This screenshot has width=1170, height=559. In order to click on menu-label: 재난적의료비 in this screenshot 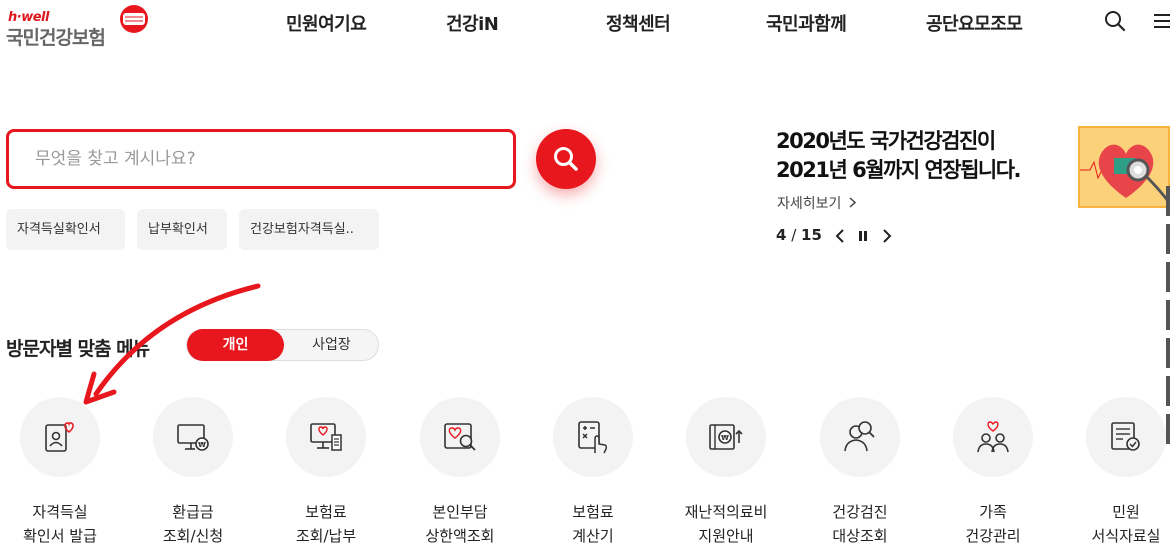, I will do `click(726, 512)`.